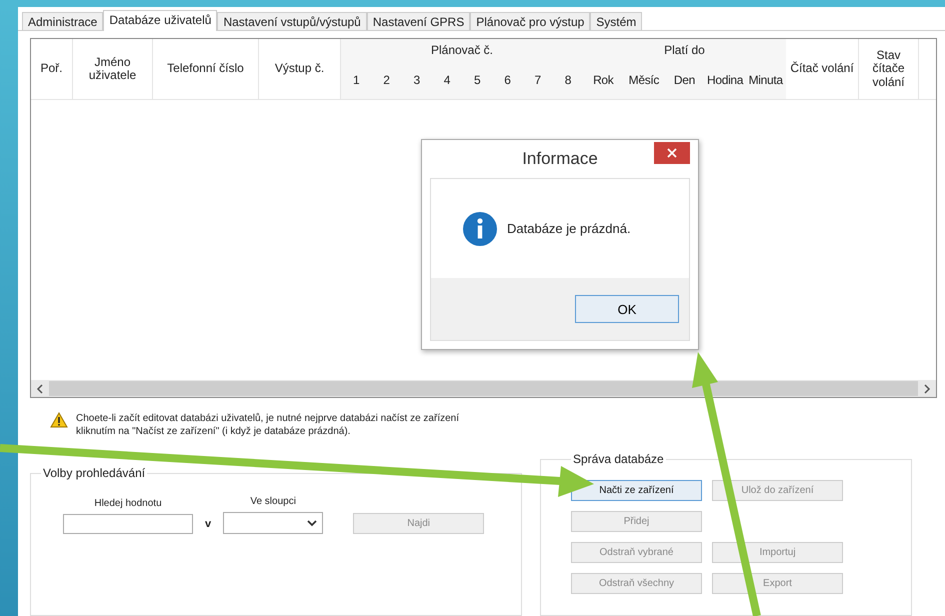 The width and height of the screenshot is (945, 616). Describe the element at coordinates (725, 80) in the screenshot. I see `column-header: Hodina` at that location.